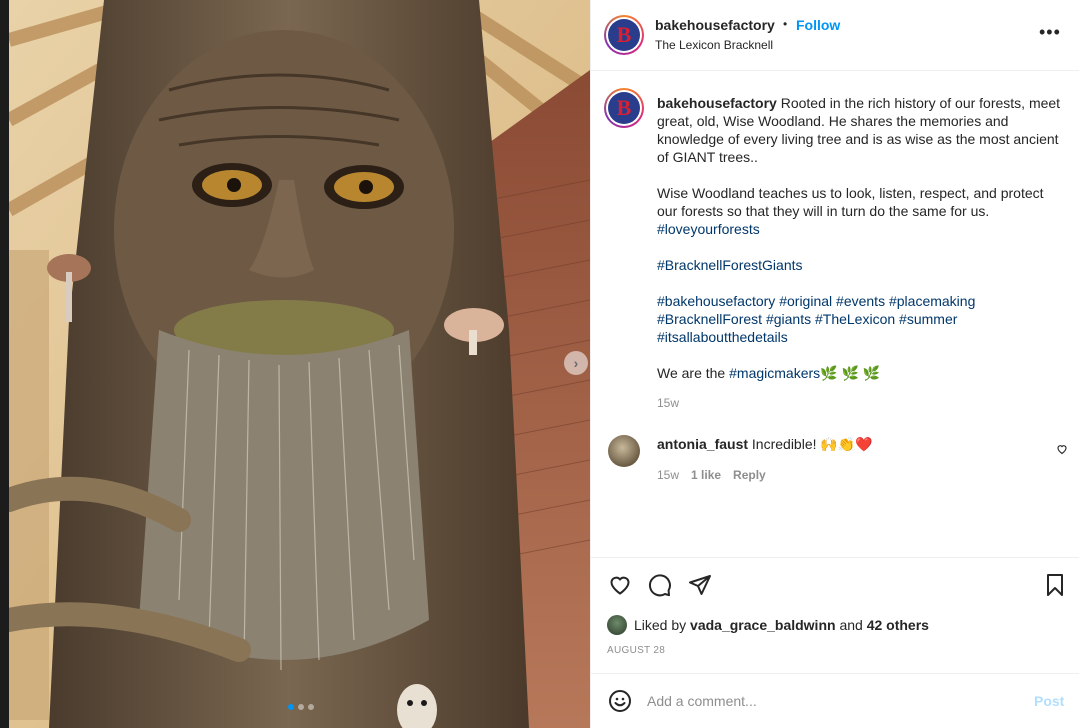 The width and height of the screenshot is (1079, 728). I want to click on reply-button: Reply, so click(749, 475).